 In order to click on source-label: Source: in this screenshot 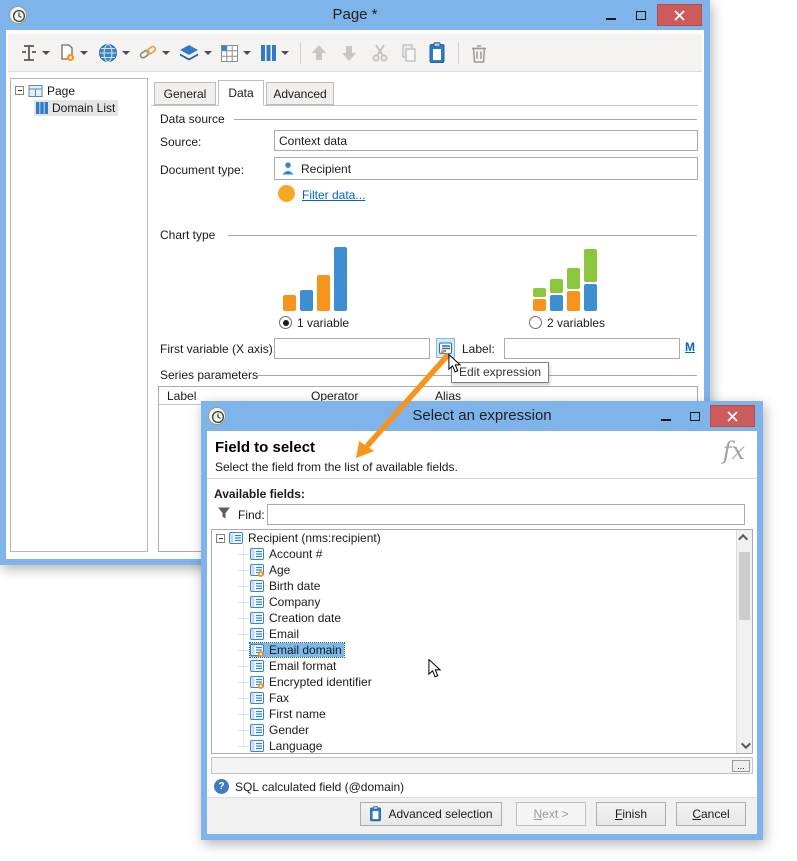, I will do `click(181, 142)`.